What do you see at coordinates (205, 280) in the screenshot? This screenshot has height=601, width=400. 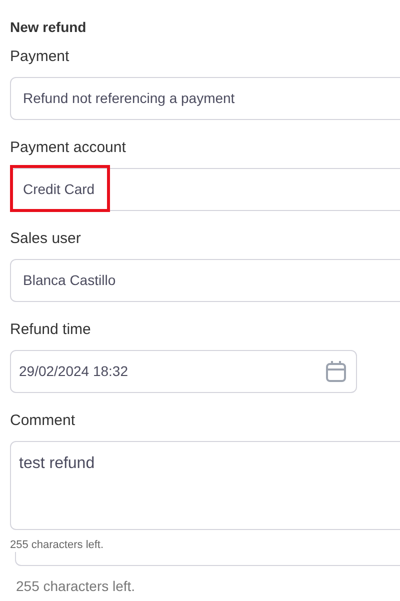 I see `select-field: Blanca Castillo` at bounding box center [205, 280].